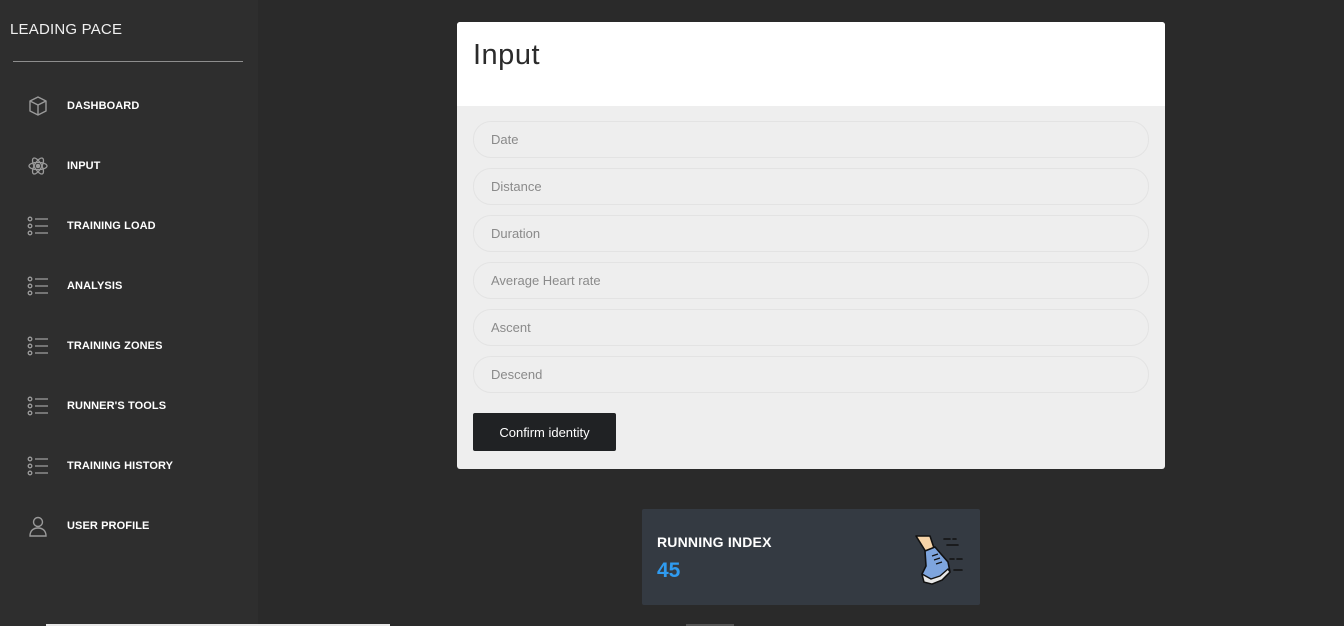 The height and width of the screenshot is (626, 1344). I want to click on sidebar-item-label: RUNNER'S TOOLS, so click(117, 406).